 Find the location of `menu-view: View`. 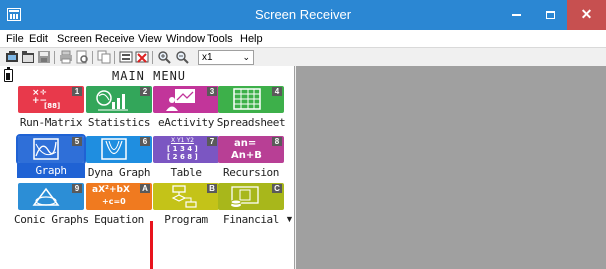

menu-view: View is located at coordinates (150, 39).